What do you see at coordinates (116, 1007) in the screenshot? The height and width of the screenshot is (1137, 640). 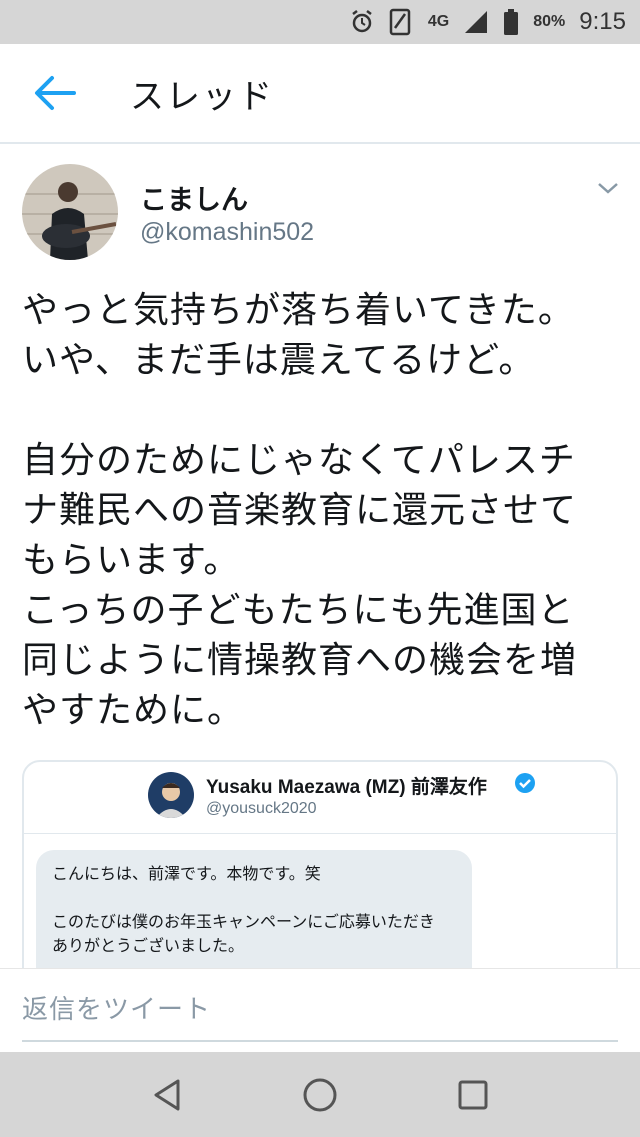 I see `reply-input: 返信をツイート` at bounding box center [116, 1007].